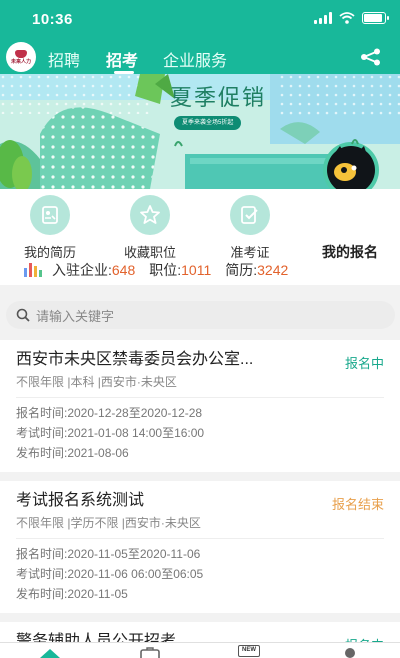  Describe the element at coordinates (196, 270) in the screenshot. I see `positions-count: 1011` at that location.